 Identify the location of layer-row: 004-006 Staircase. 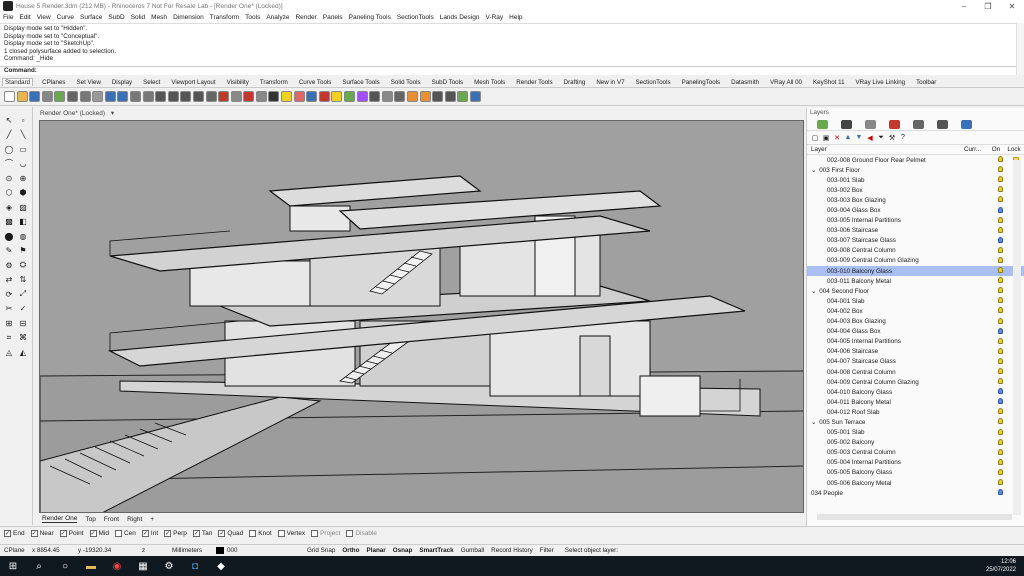
(915, 352).